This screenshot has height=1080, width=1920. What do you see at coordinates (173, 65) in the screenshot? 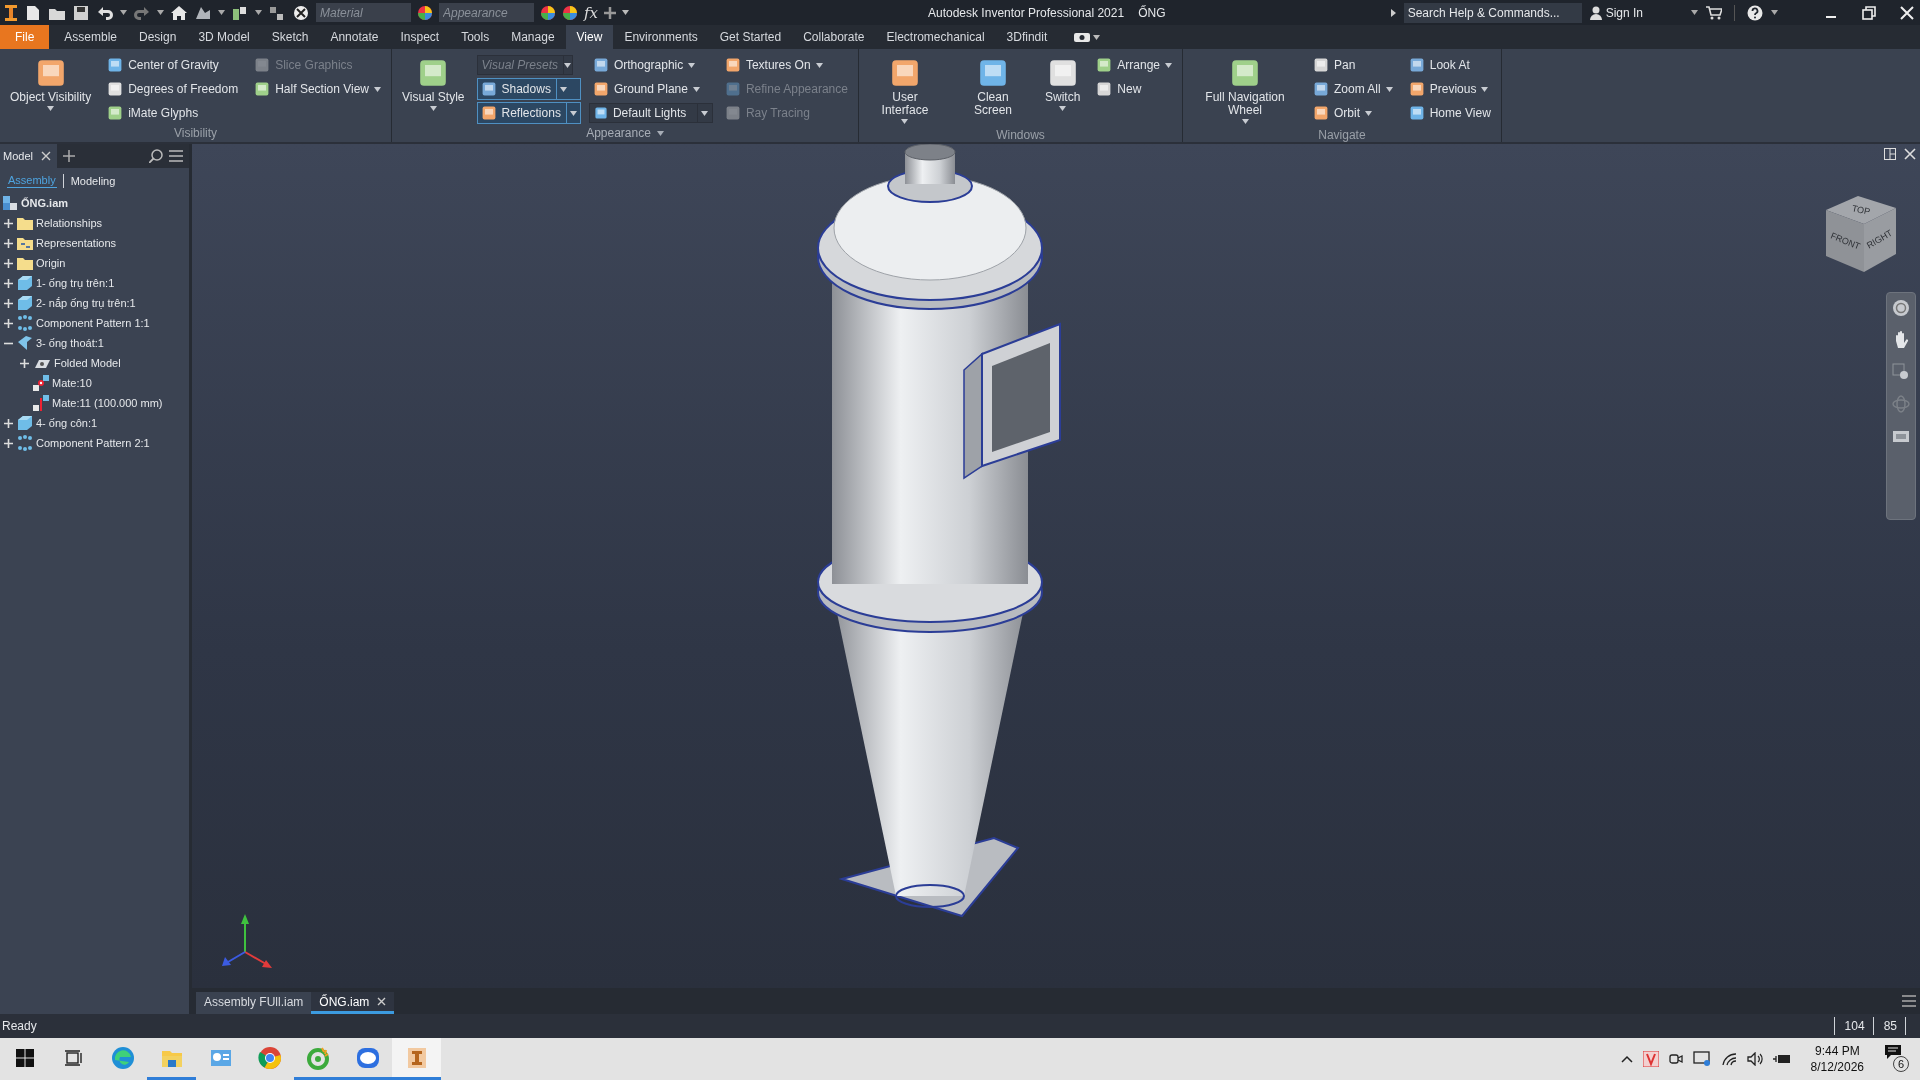
I see `ribbon-button: Center of Gravity` at bounding box center [173, 65].